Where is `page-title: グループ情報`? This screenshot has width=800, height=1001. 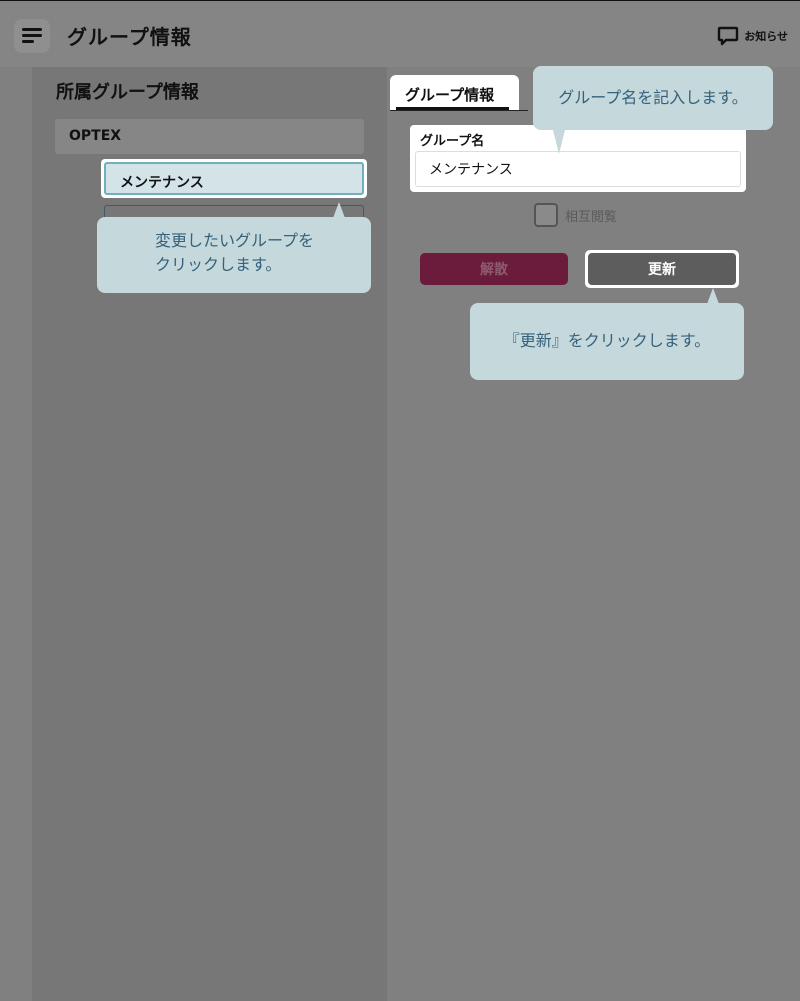 page-title: グループ情報 is located at coordinates (129, 37).